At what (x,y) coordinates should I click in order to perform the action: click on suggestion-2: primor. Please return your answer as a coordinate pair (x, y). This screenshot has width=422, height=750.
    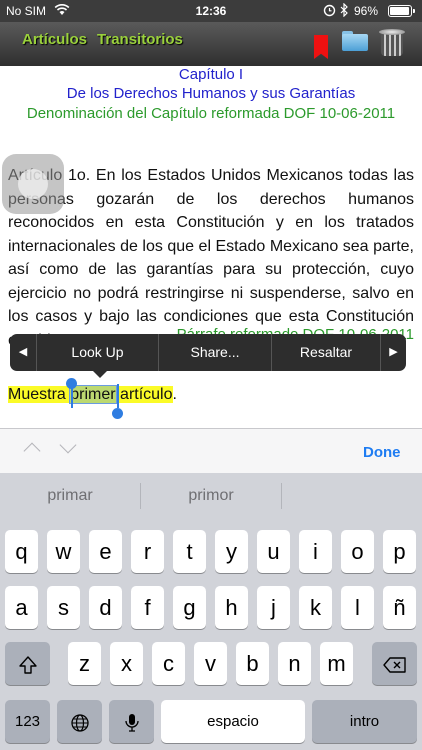
    Looking at the image, I should click on (211, 496).